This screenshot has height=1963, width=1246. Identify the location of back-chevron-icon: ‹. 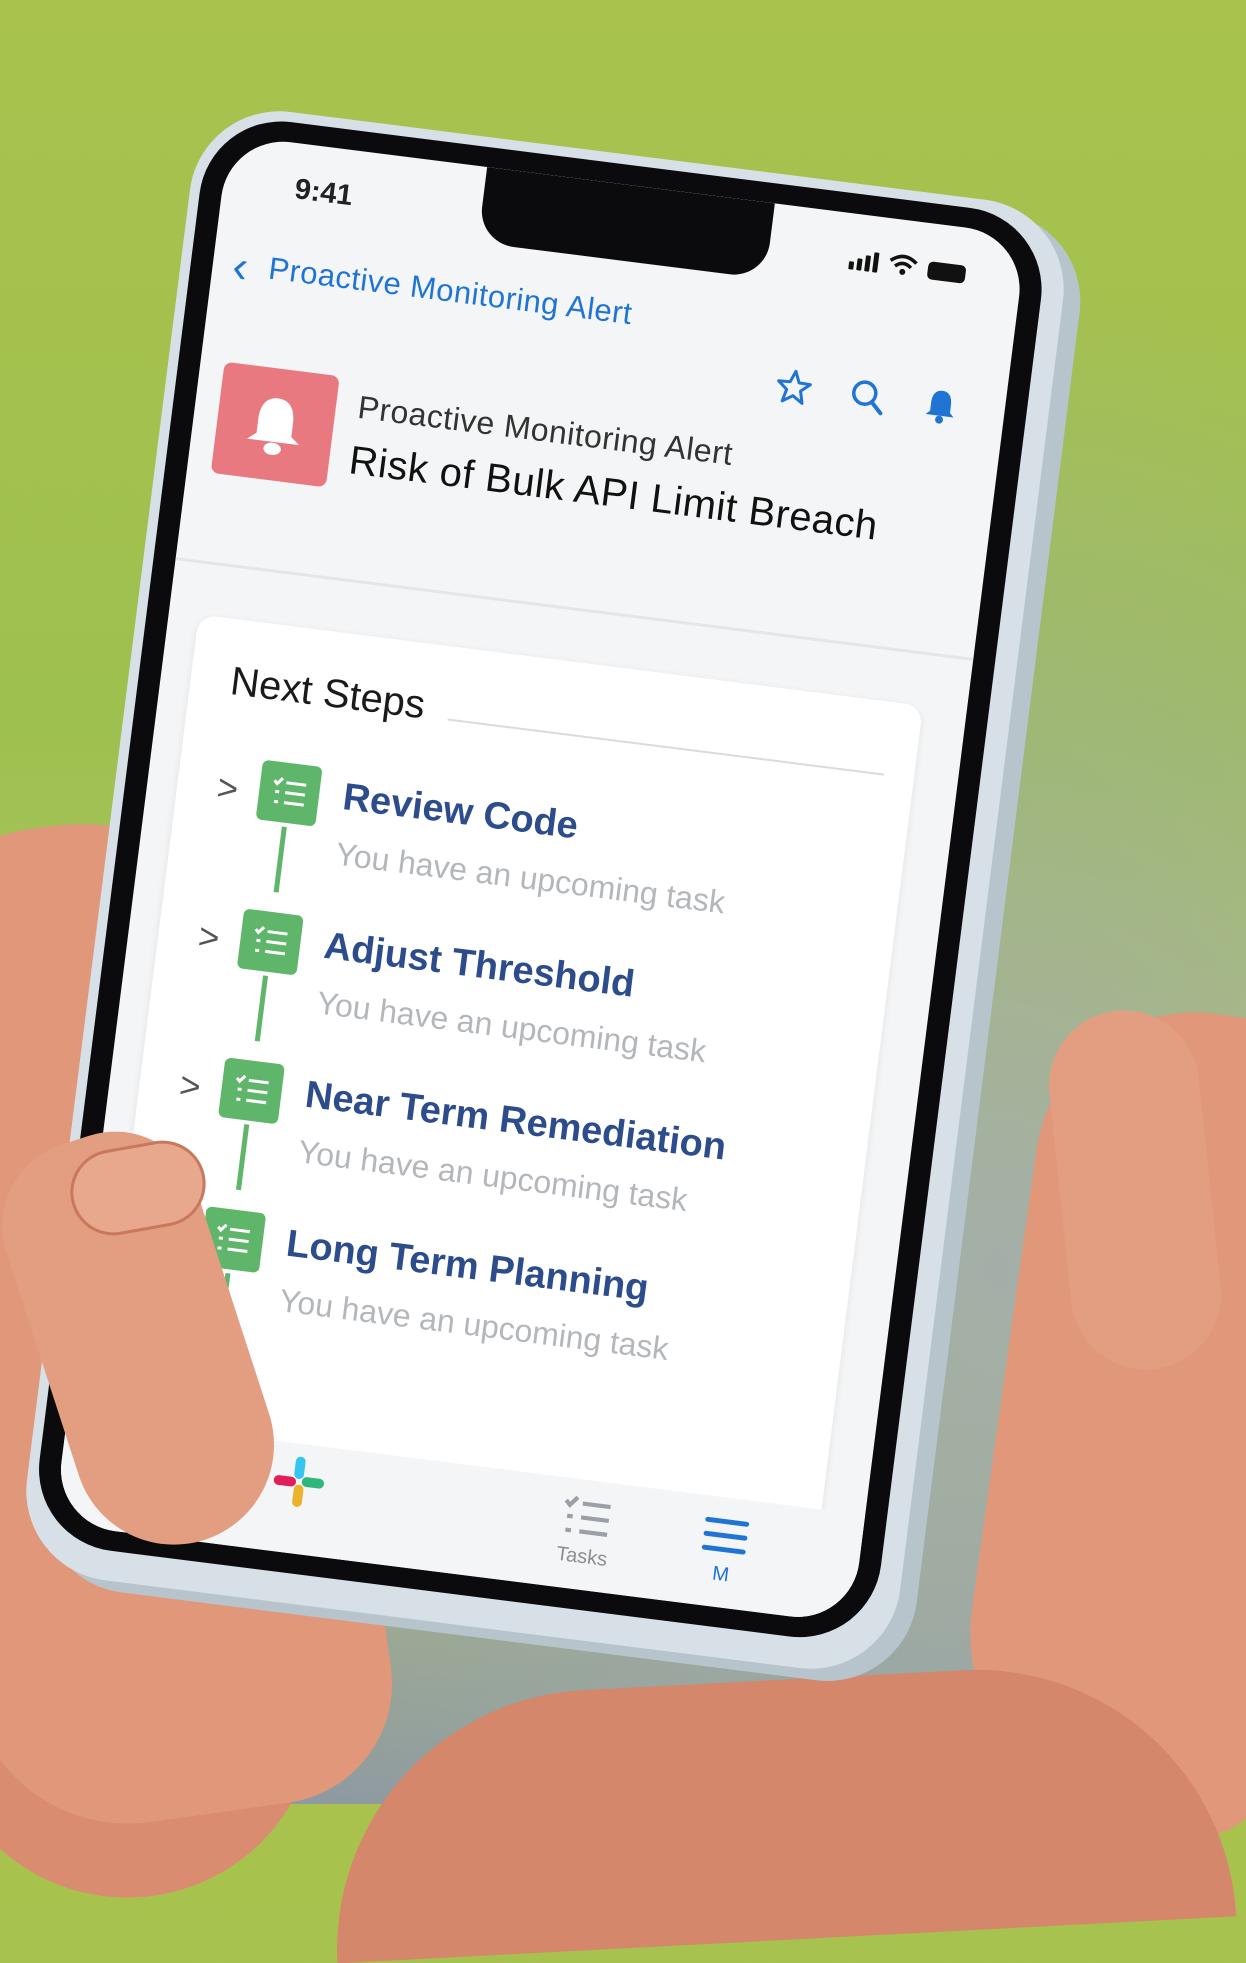
(240, 265).